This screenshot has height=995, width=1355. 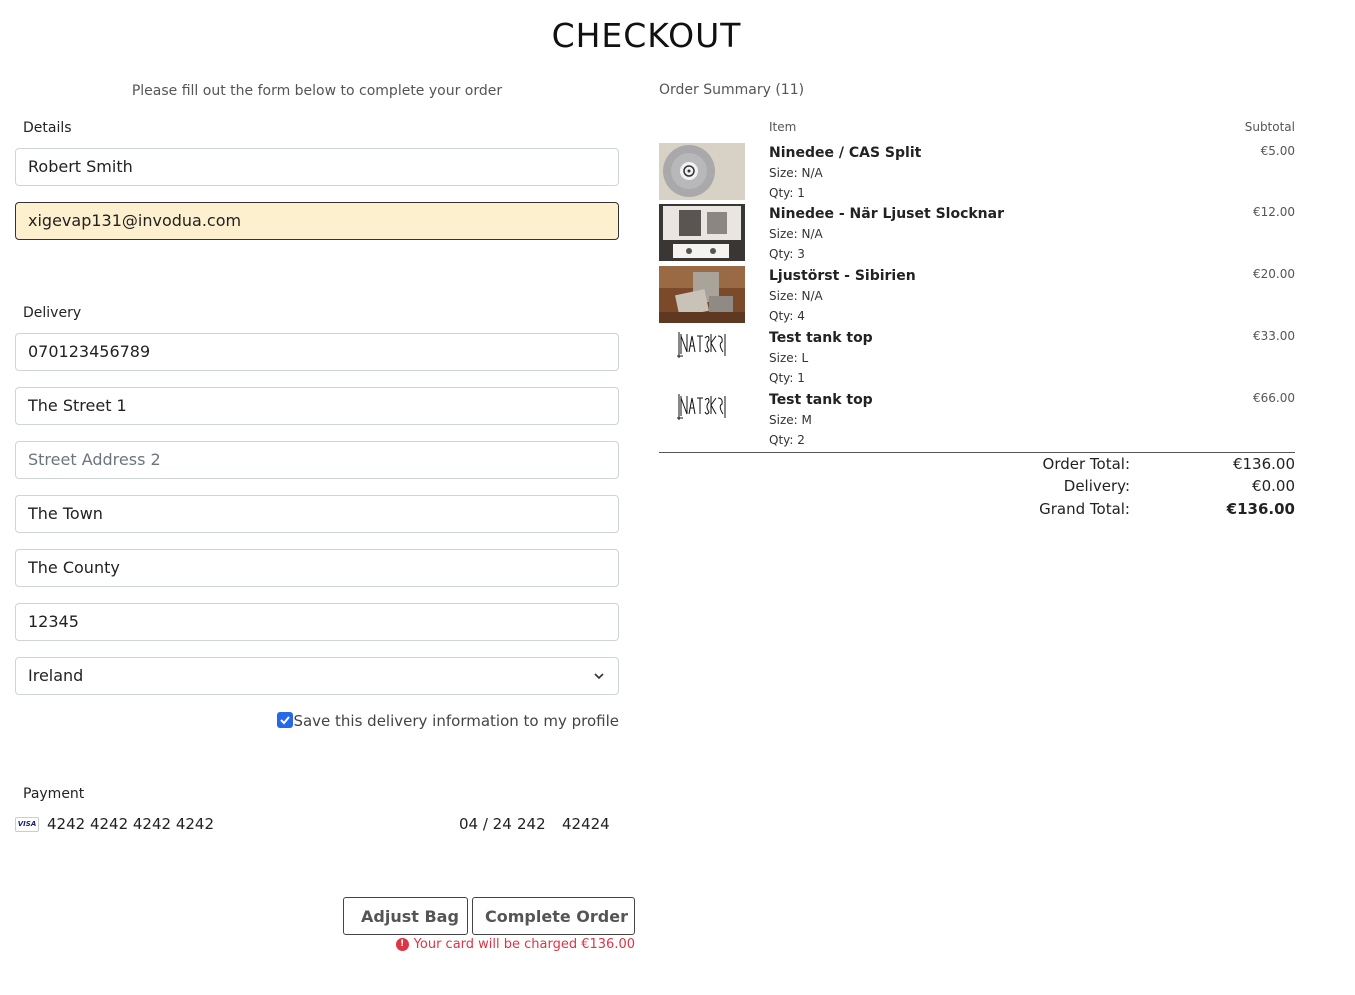 What do you see at coordinates (845, 153) in the screenshot?
I see `item-name: Ninedee / CAS Split` at bounding box center [845, 153].